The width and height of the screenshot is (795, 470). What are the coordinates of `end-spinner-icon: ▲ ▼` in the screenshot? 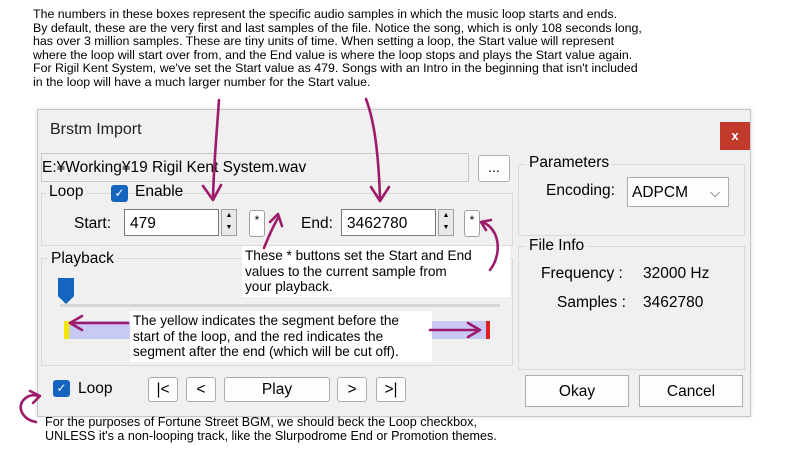 It's located at (446, 222).